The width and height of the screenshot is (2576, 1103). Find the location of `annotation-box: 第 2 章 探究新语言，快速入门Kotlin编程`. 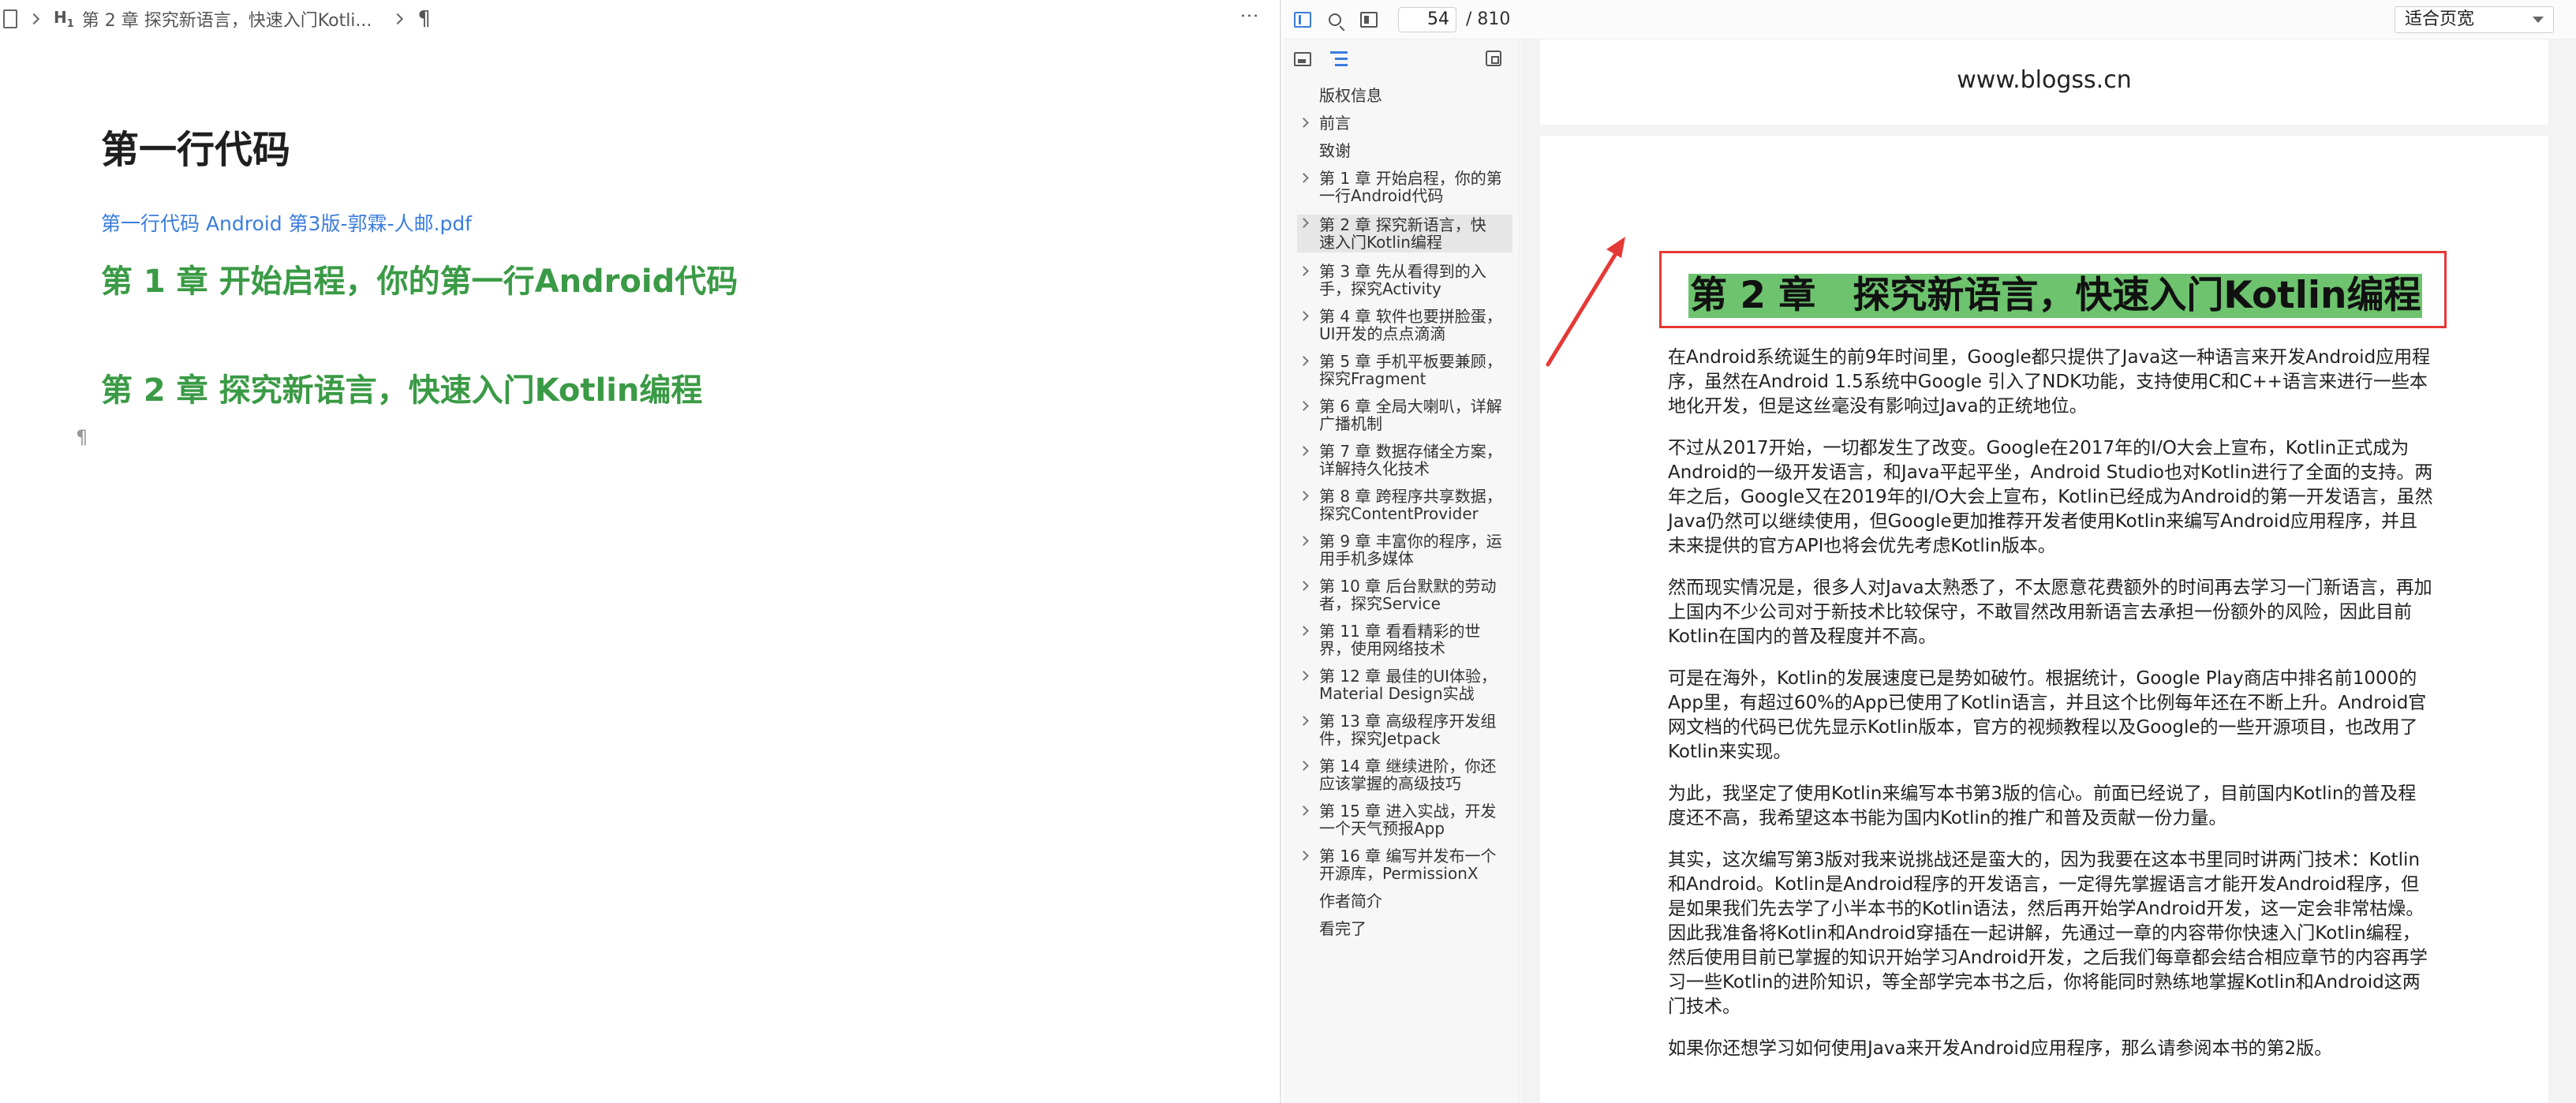

annotation-box: 第 2 章 探究新语言，快速入门Kotlin编程 is located at coordinates (2053, 289).